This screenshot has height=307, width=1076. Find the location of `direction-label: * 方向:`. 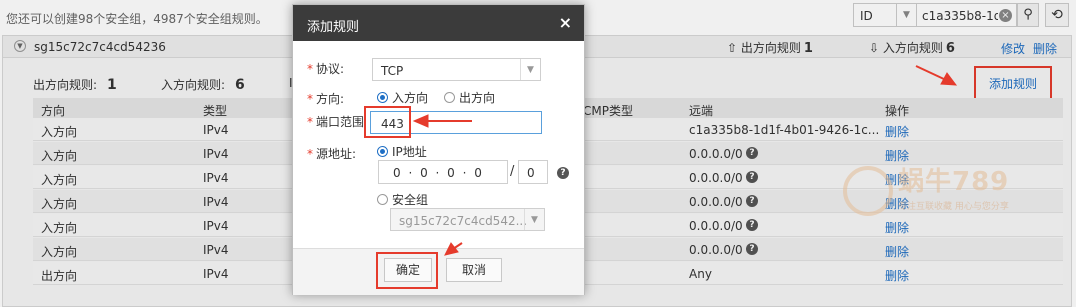

direction-label: * 方向: is located at coordinates (326, 99).